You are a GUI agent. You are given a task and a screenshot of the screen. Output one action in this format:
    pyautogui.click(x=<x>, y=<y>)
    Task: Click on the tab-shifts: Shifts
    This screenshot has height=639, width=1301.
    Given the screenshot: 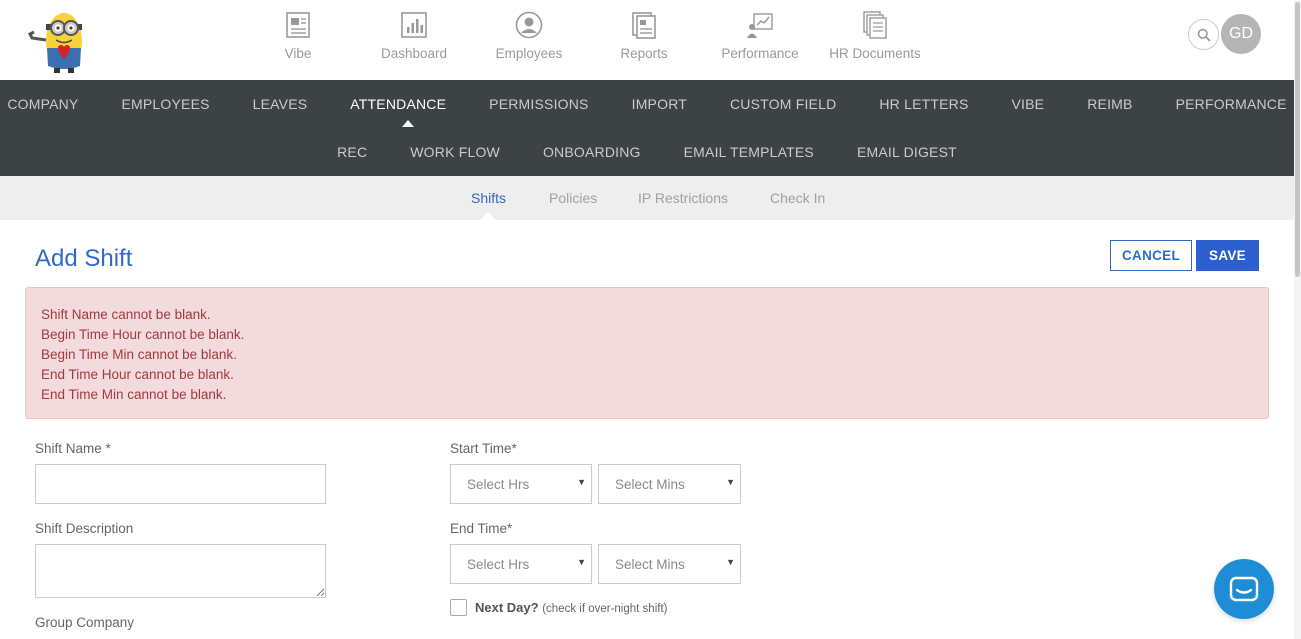 What is the action you would take?
    pyautogui.click(x=488, y=198)
    